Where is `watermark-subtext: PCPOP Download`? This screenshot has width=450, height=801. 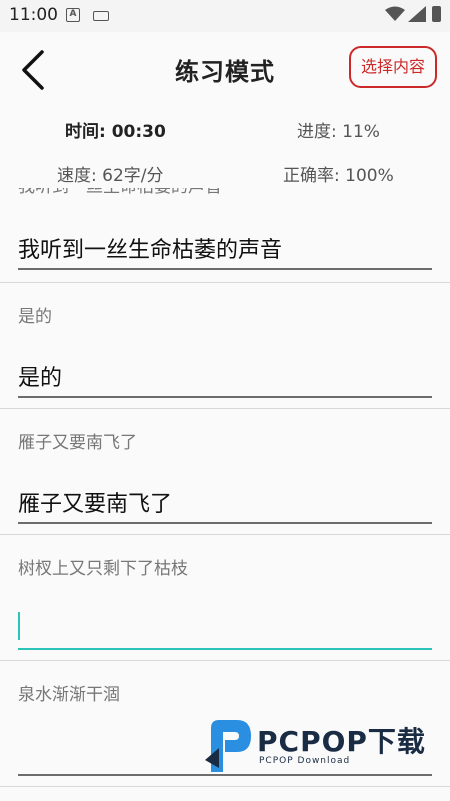
watermark-subtext: PCPOP Download is located at coordinates (305, 761).